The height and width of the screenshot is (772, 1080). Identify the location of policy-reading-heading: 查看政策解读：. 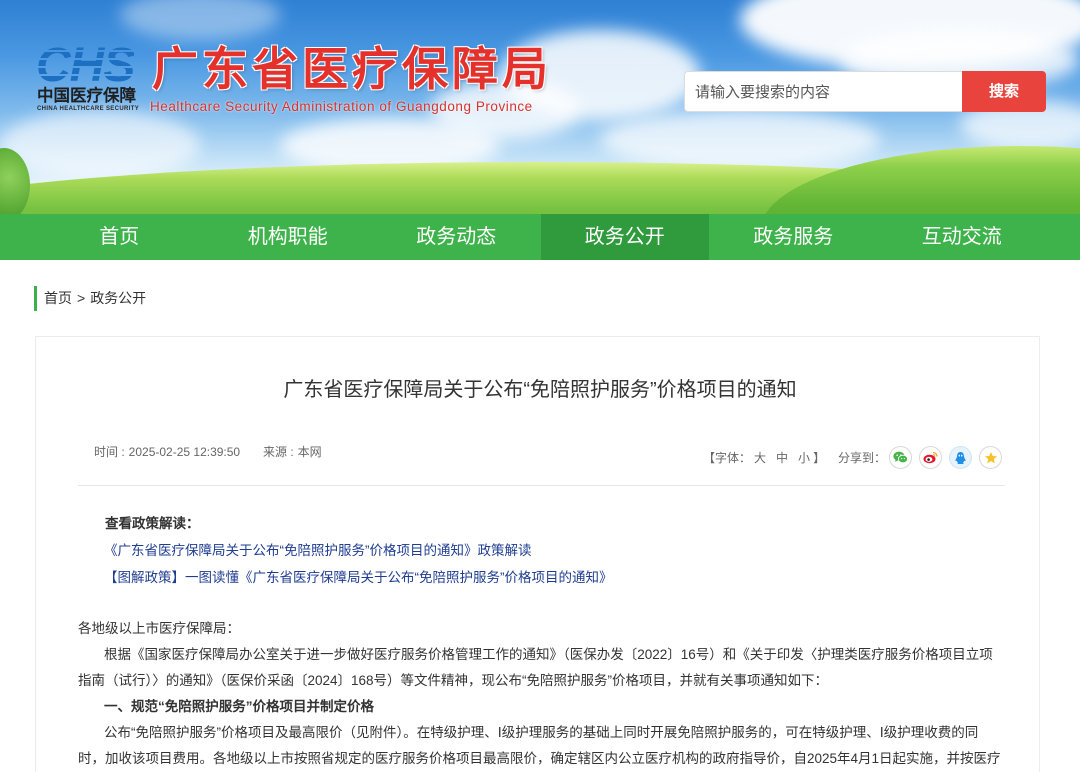
(152, 523).